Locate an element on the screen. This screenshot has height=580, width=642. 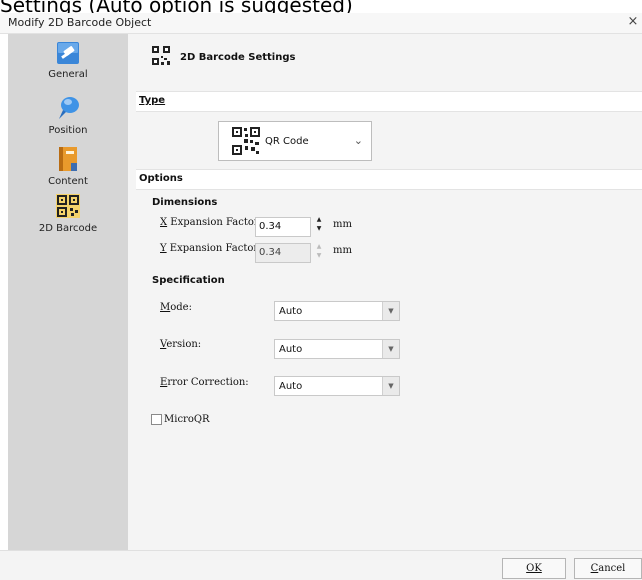
barcode-type-select: QR Code ⌄ is located at coordinates (295, 141).